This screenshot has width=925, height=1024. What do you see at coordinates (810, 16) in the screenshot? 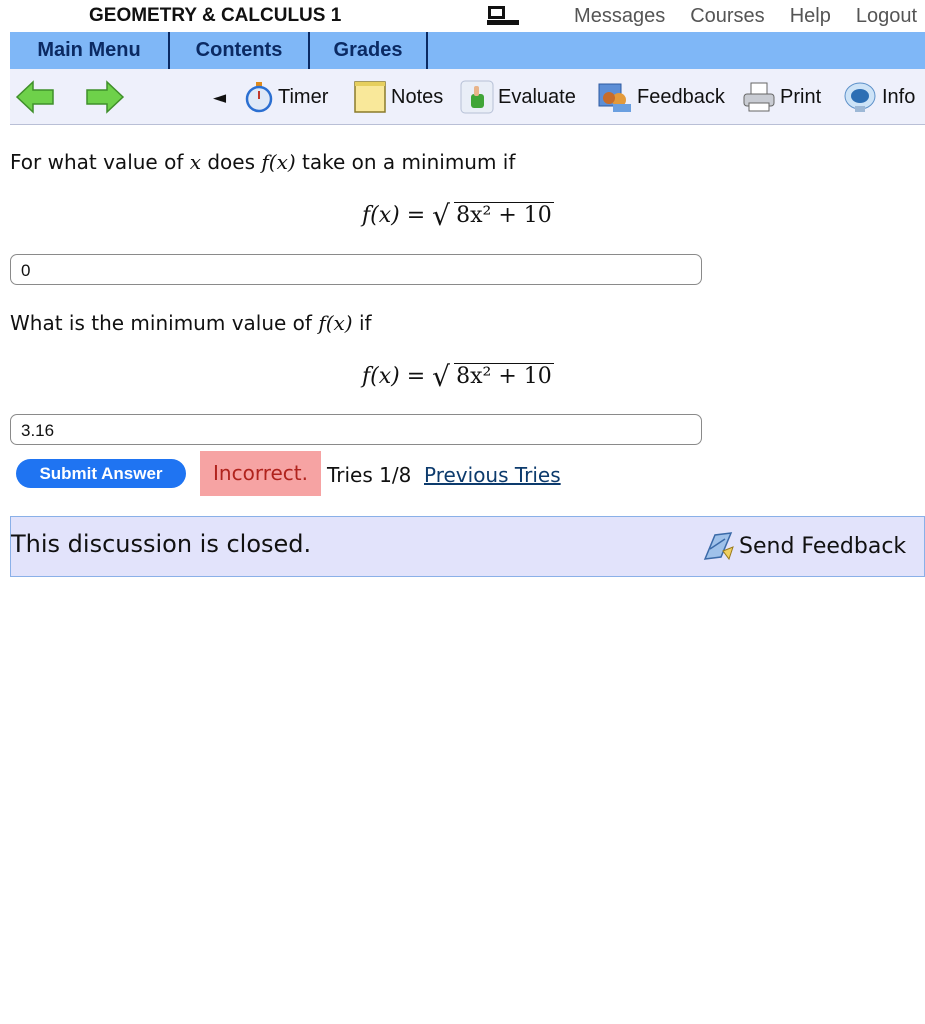
I see `help-link: Help` at bounding box center [810, 16].